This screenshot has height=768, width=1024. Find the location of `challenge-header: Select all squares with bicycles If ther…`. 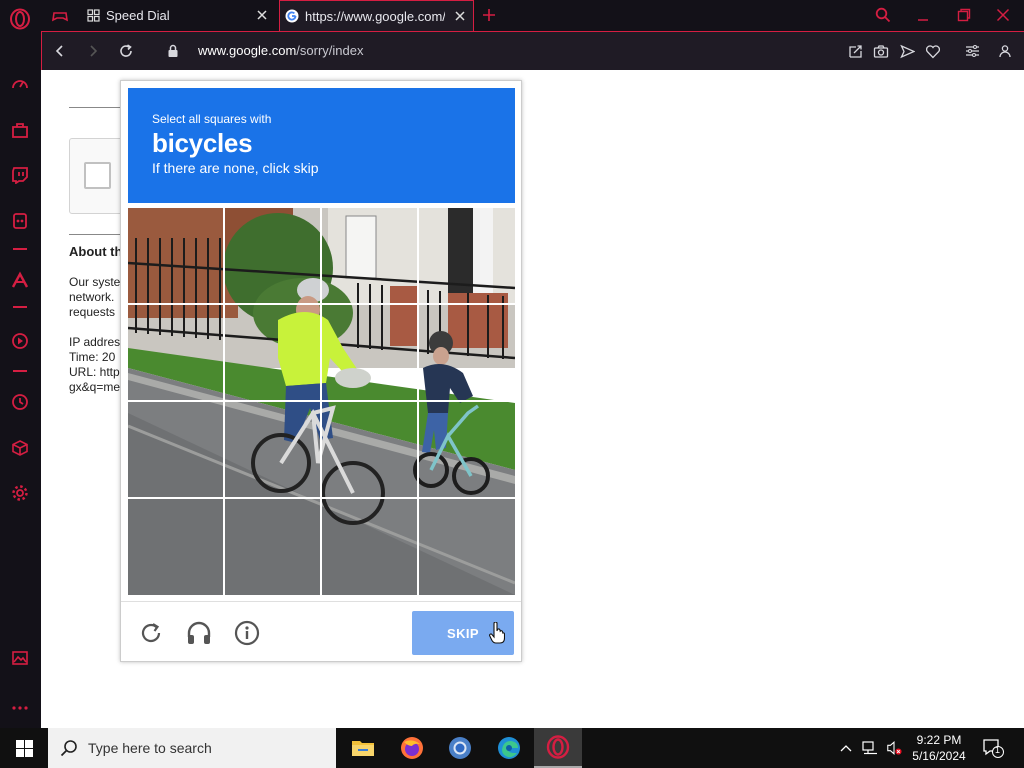

challenge-header: Select all squares with bicycles If ther… is located at coordinates (321, 145).